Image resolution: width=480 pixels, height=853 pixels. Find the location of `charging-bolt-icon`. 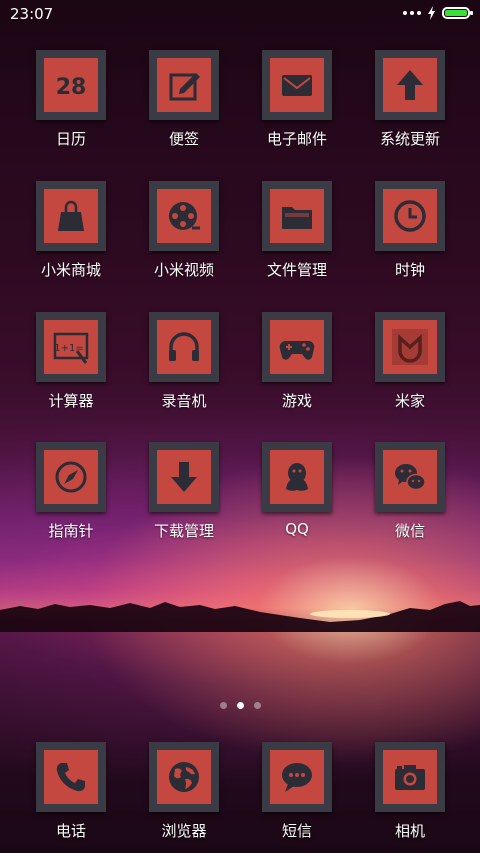

charging-bolt-icon is located at coordinates (431, 13).